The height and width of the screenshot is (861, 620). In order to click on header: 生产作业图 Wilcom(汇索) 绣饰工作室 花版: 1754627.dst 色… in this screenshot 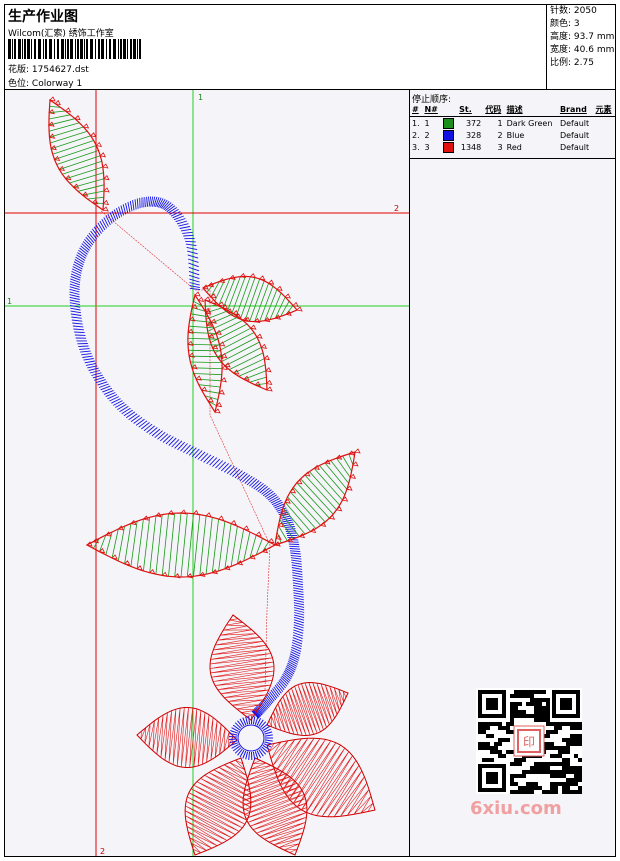, I will do `click(310, 47)`.